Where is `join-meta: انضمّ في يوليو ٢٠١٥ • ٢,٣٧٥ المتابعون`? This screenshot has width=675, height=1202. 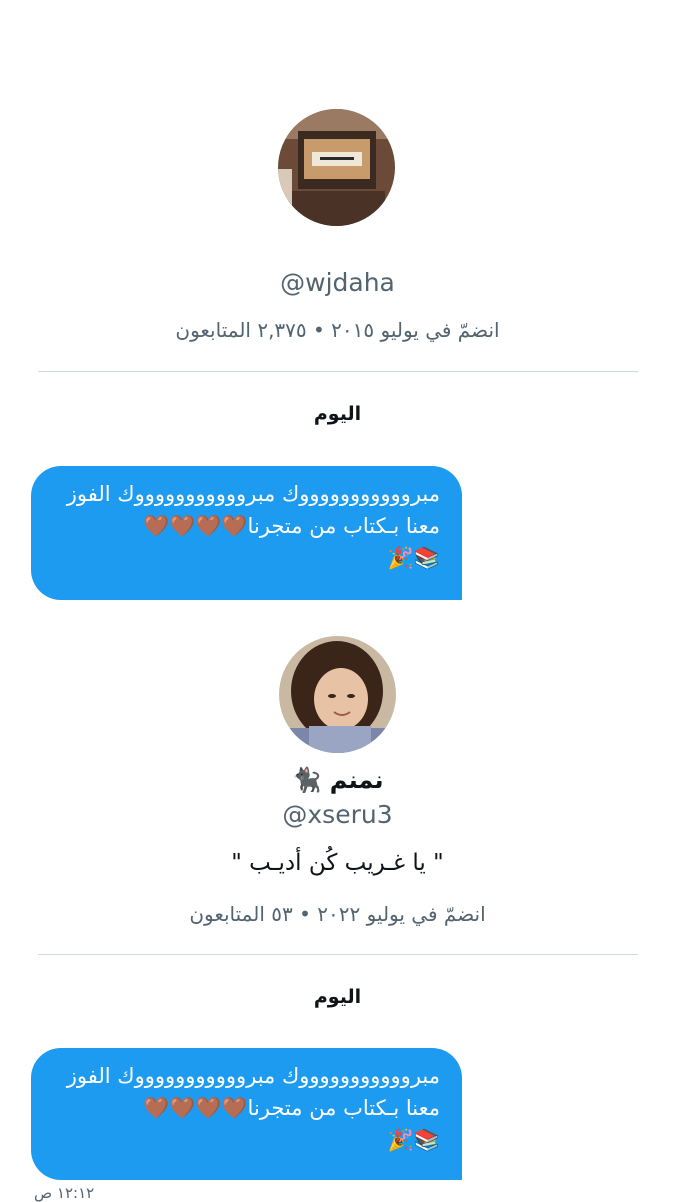 join-meta: انضمّ في يوليو ٢٠١٥ • ٢,٣٧٥ المتابعون is located at coordinates (337, 330).